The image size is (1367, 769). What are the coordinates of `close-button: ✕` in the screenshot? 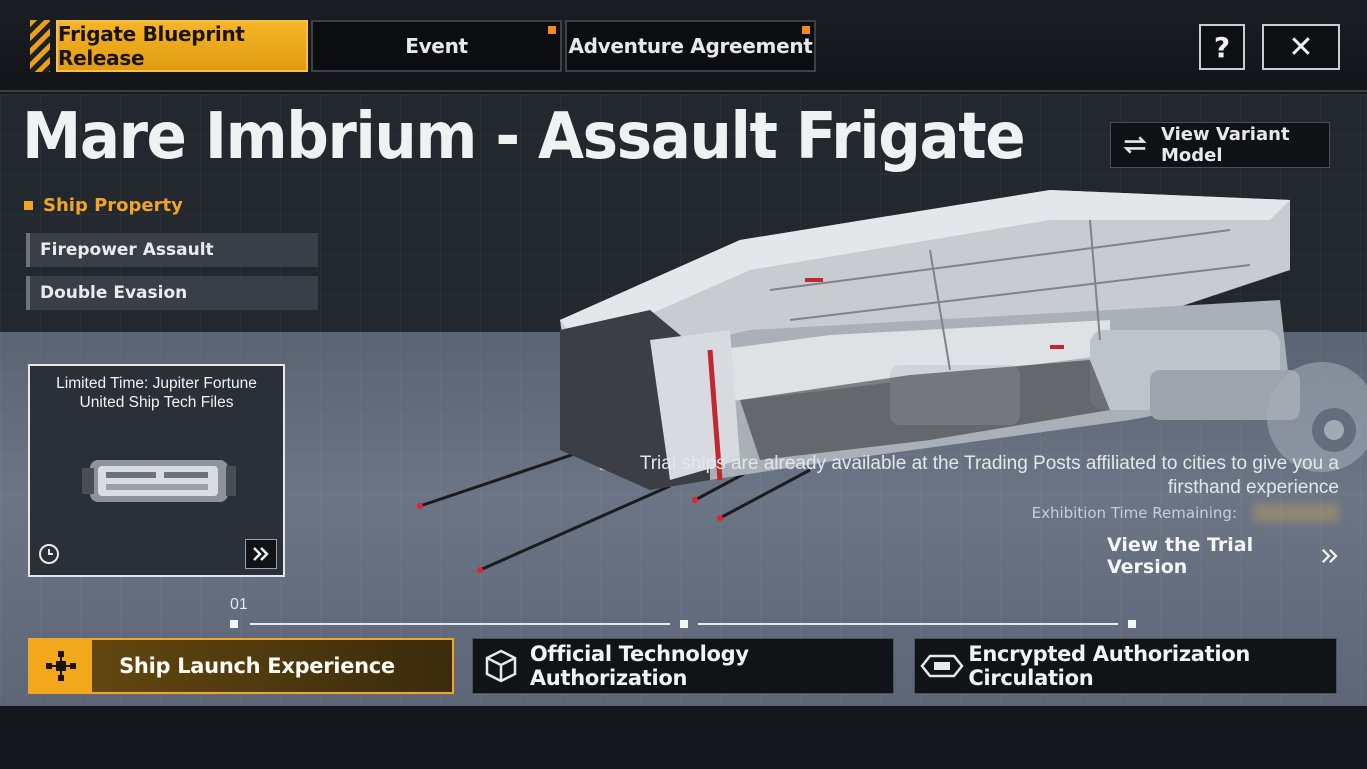 It's located at (1301, 47).